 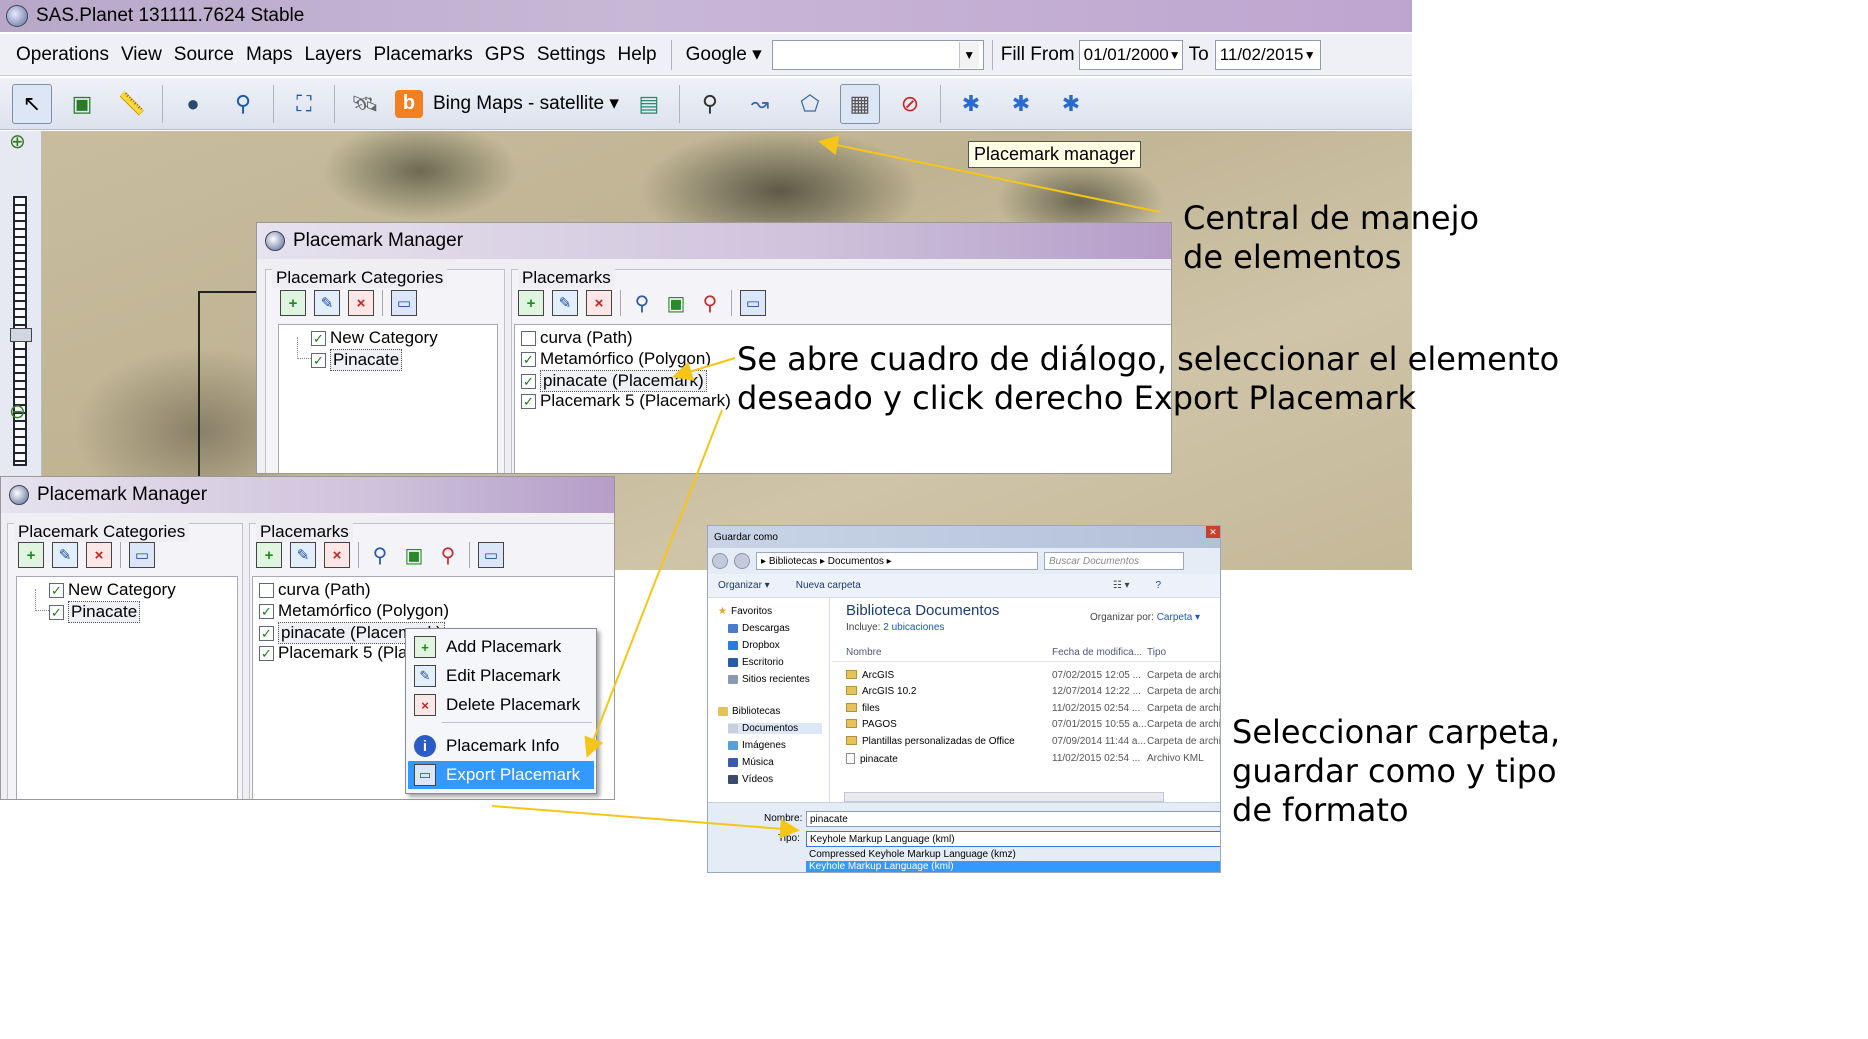 I want to click on list-item: ✓ pinacate (Placemark), so click(x=614, y=381).